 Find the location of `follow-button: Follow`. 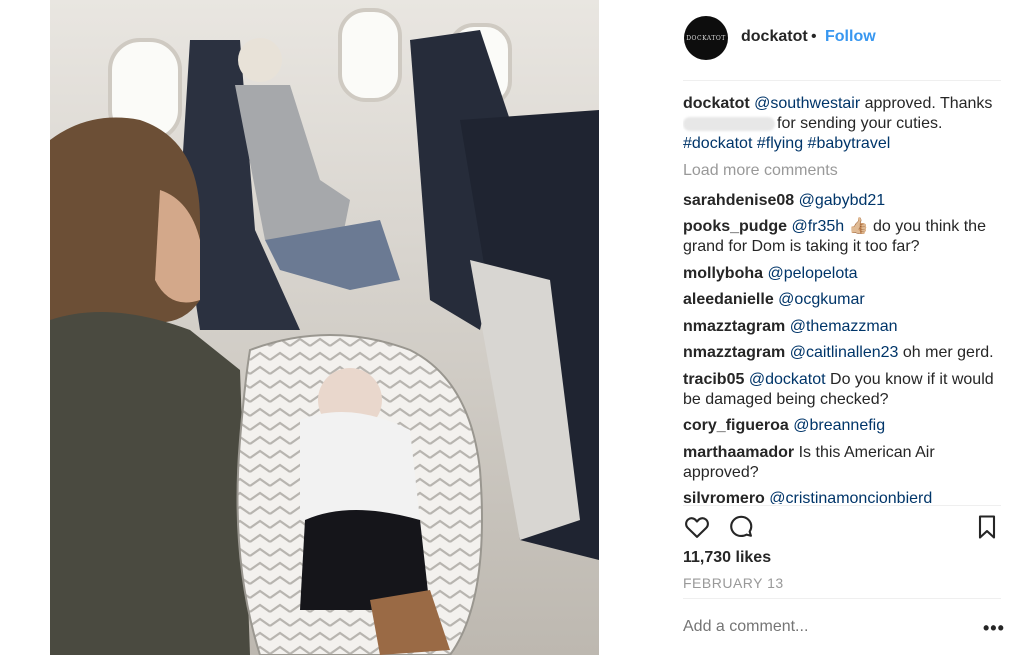

follow-button: Follow is located at coordinates (850, 37).